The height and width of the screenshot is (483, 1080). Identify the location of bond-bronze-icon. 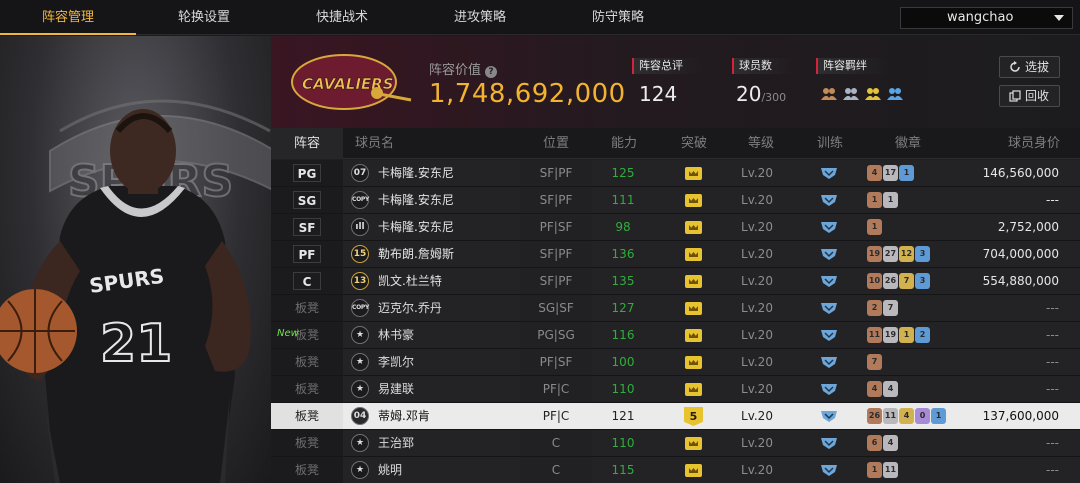
(829, 93).